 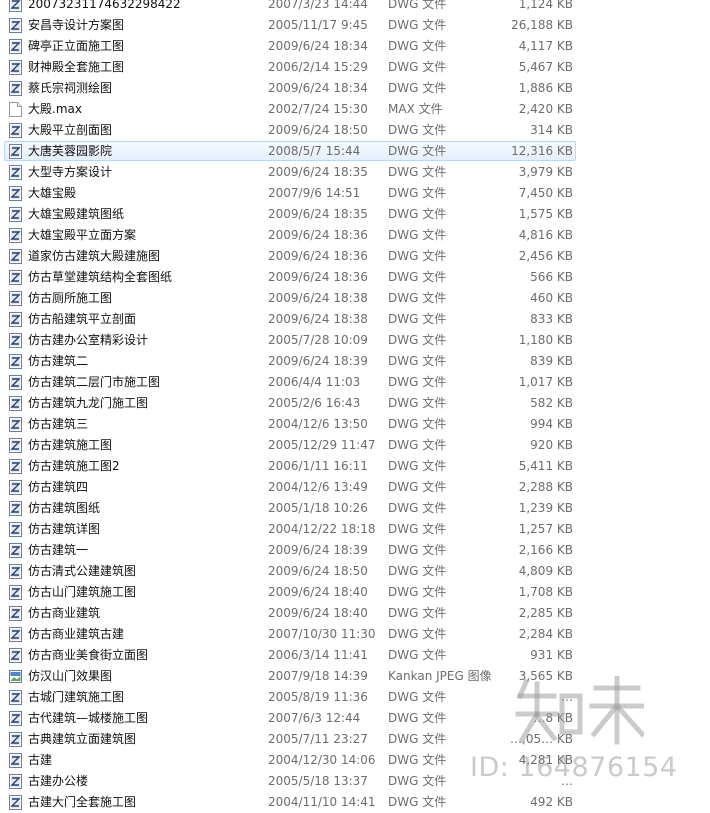 I want to click on file-row: 古代建筑—城楼施工图 2007/6/3 12:44 DWG 文件 …8 KB, so click(x=355, y=718).